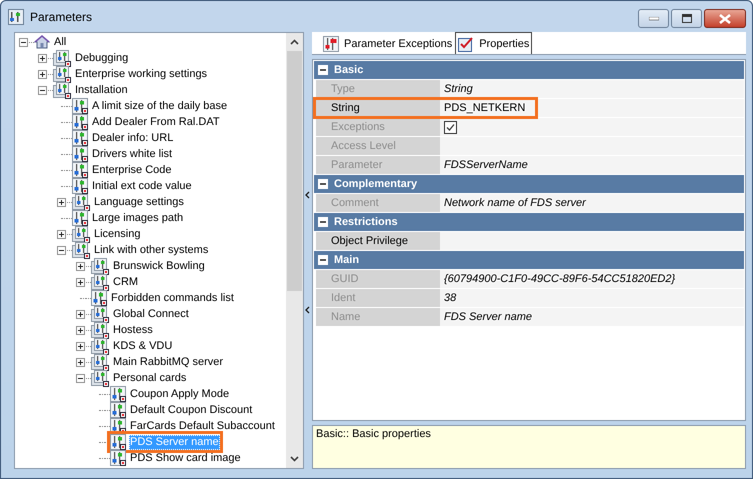  Describe the element at coordinates (151, 250) in the screenshot. I see `tree-item: Link with other systems` at that location.